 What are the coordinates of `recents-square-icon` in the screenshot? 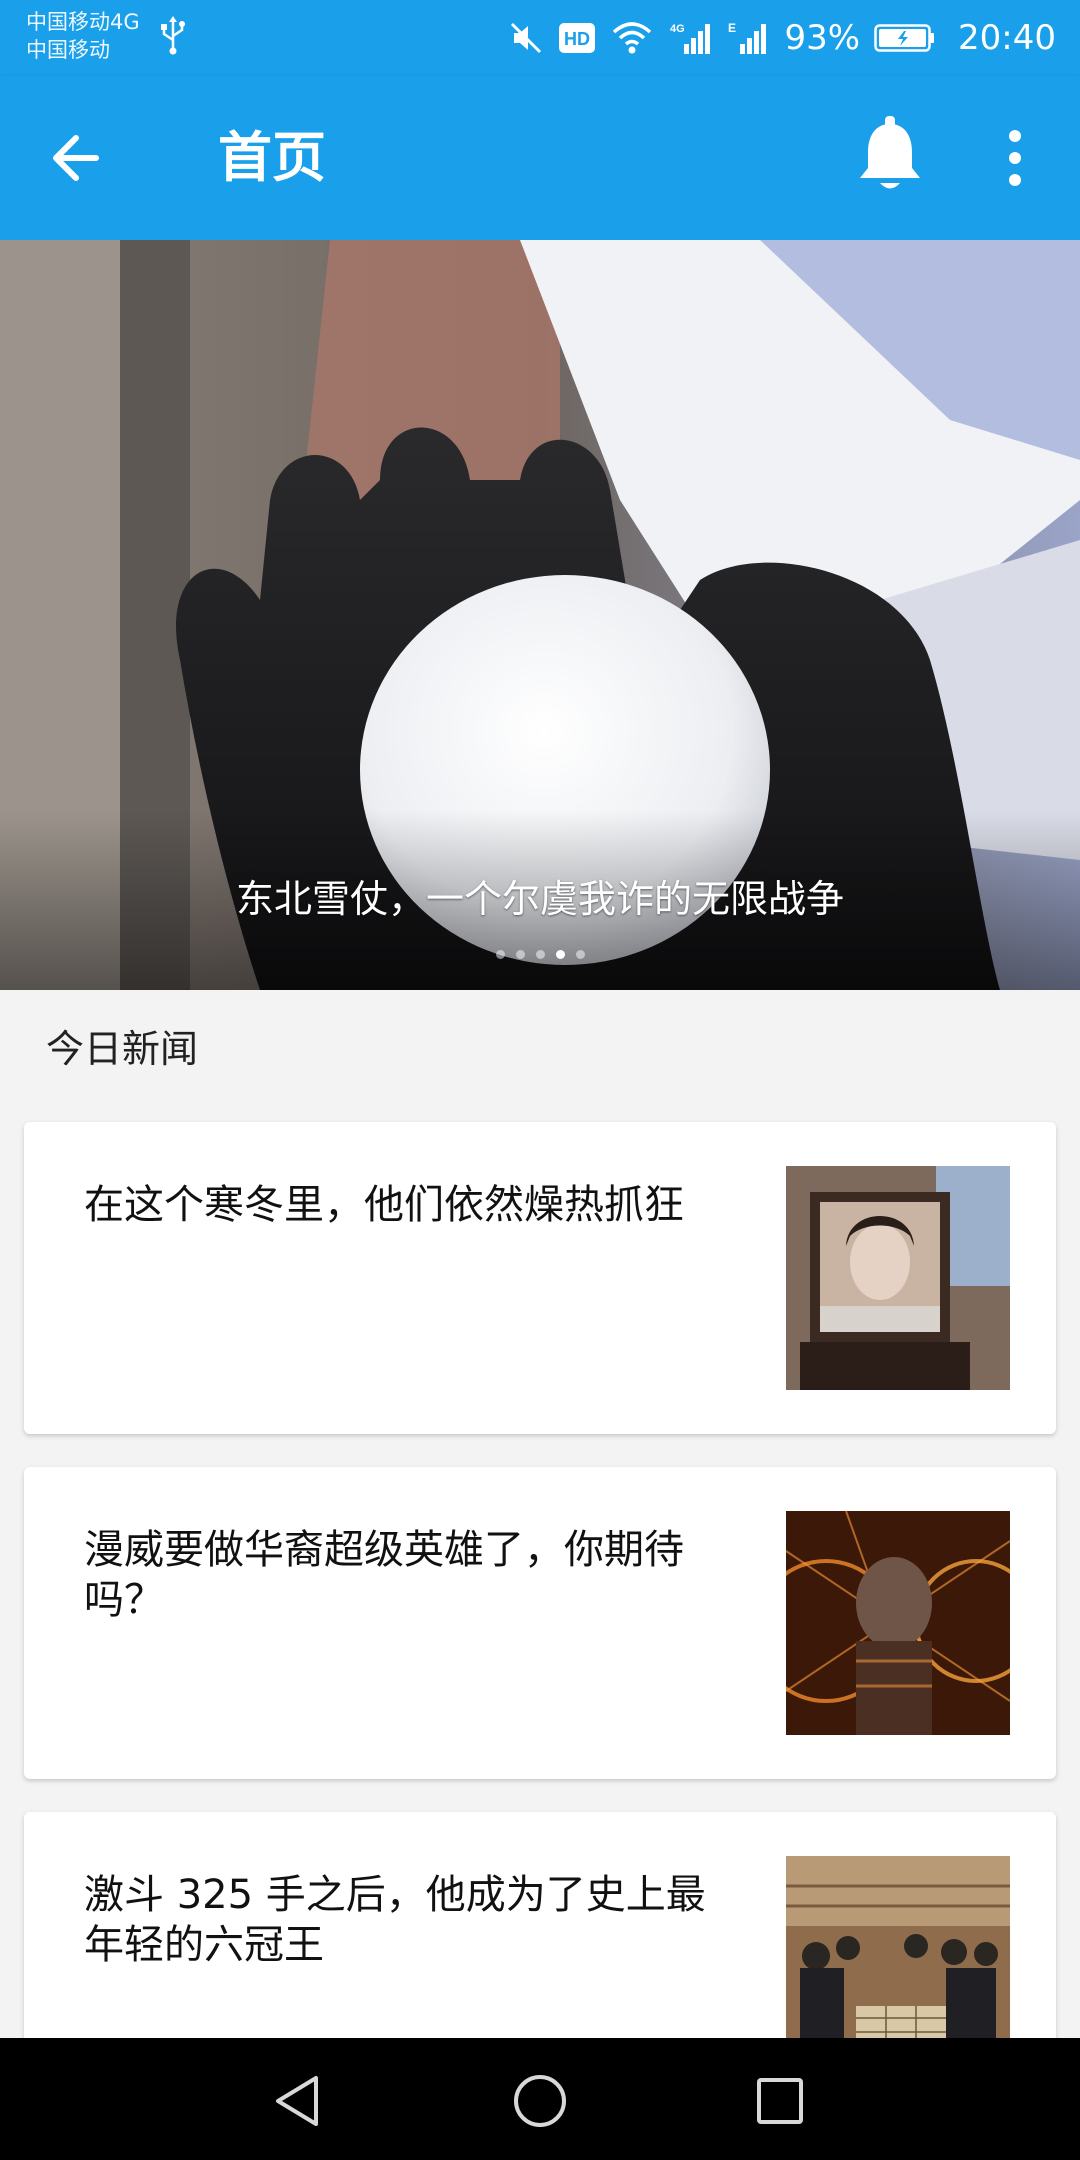 It's located at (780, 2101).